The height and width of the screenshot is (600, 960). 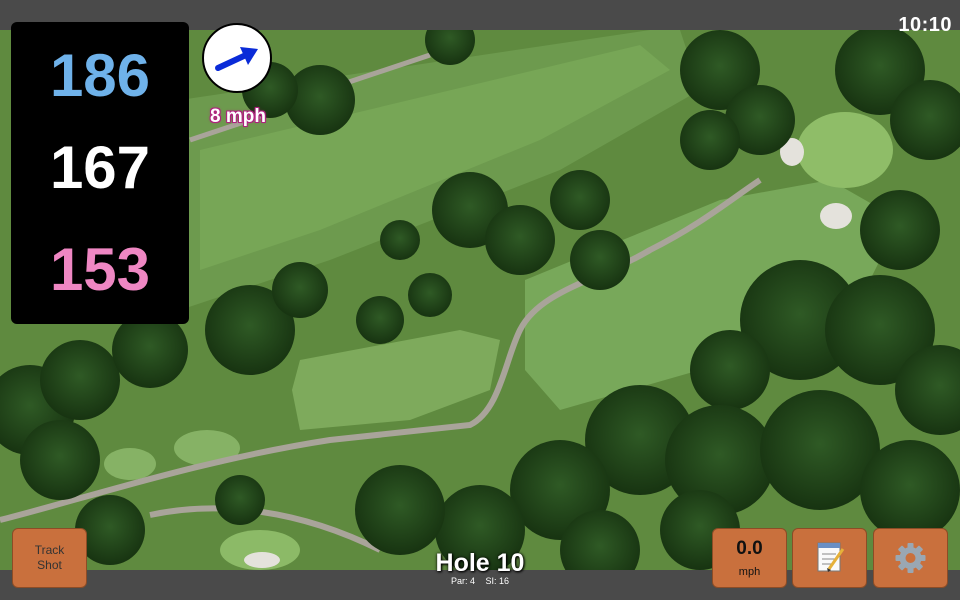 I want to click on wind-direction-dial, so click(x=237, y=58).